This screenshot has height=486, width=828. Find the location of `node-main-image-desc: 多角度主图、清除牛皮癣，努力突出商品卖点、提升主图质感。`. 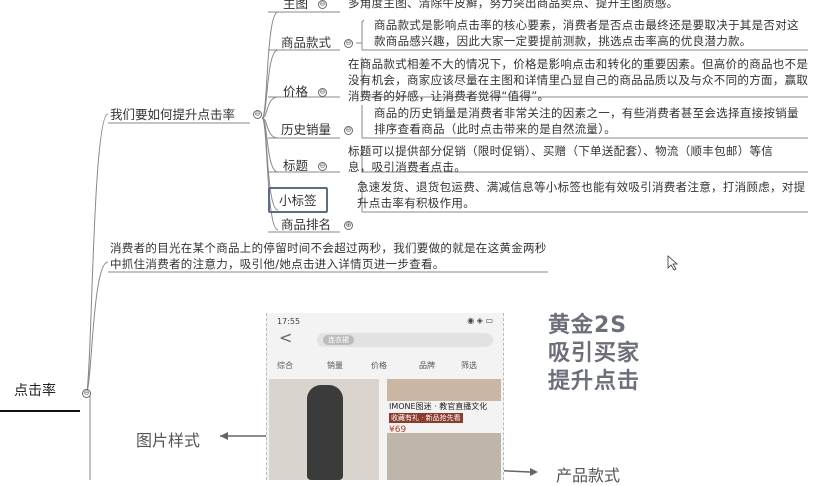

node-main-image-desc: 多角度主图、清除牛皮癣，努力突出商品卖点、提升主图质感。 is located at coordinates (513, 5).